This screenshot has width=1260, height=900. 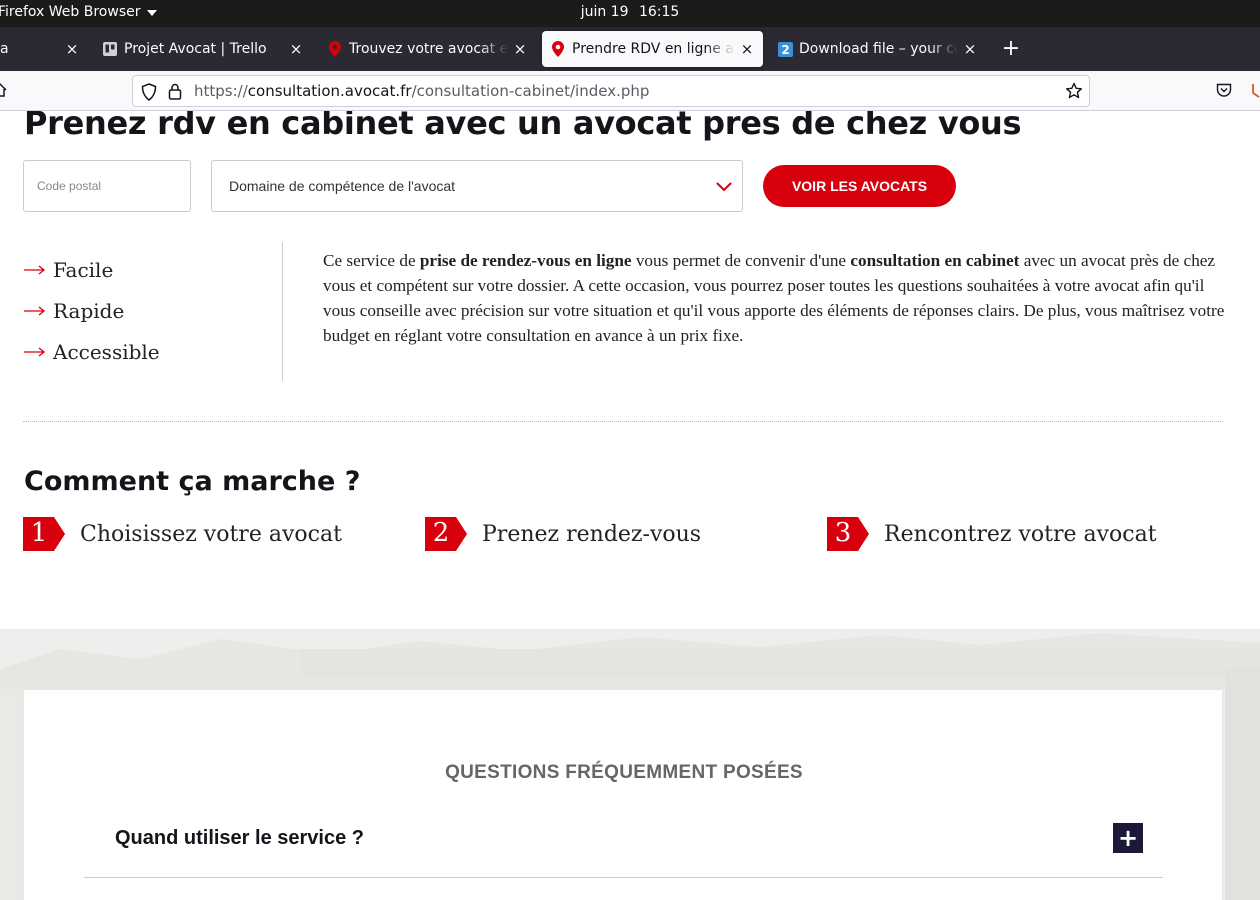 I want to click on step-label: Rencontrez votre avocat, so click(x=1020, y=534).